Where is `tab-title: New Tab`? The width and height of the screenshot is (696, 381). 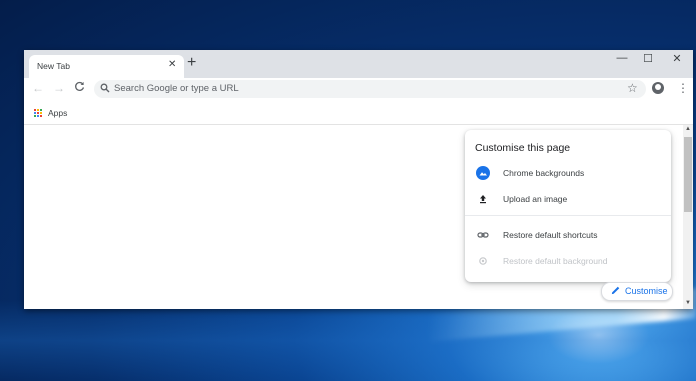 tab-title: New Tab is located at coordinates (53, 66).